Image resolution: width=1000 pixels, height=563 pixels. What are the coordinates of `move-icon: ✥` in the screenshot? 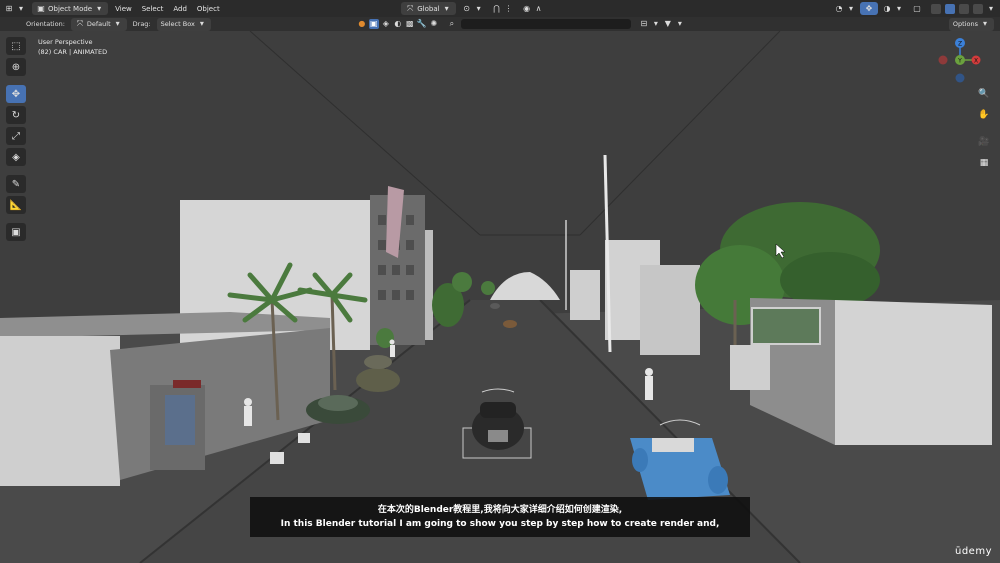 It's located at (16, 94).